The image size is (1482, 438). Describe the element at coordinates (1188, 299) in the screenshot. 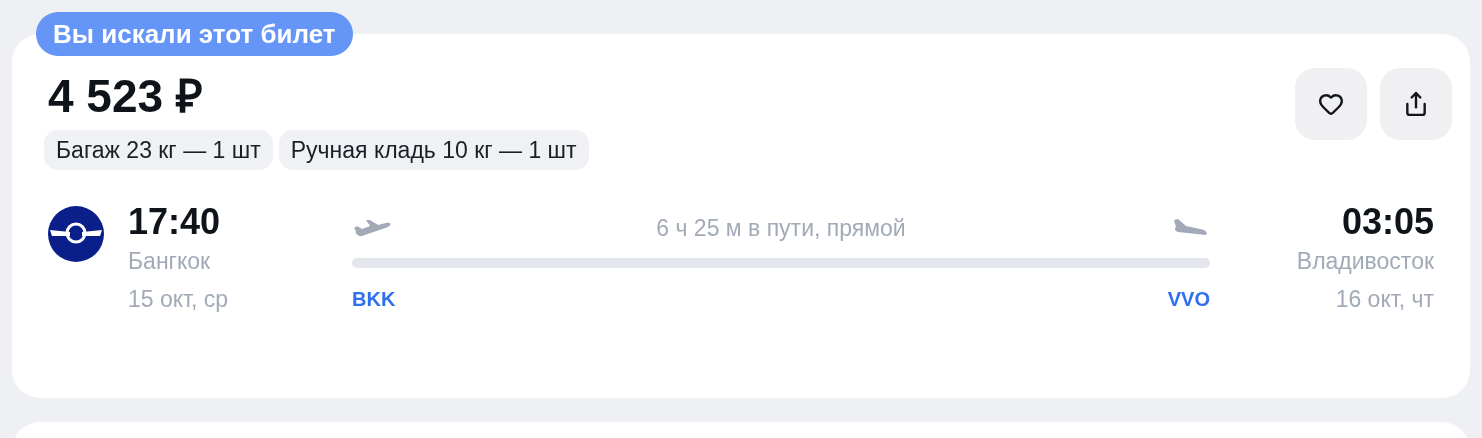

I see `arrival-airport-code: VVO` at that location.